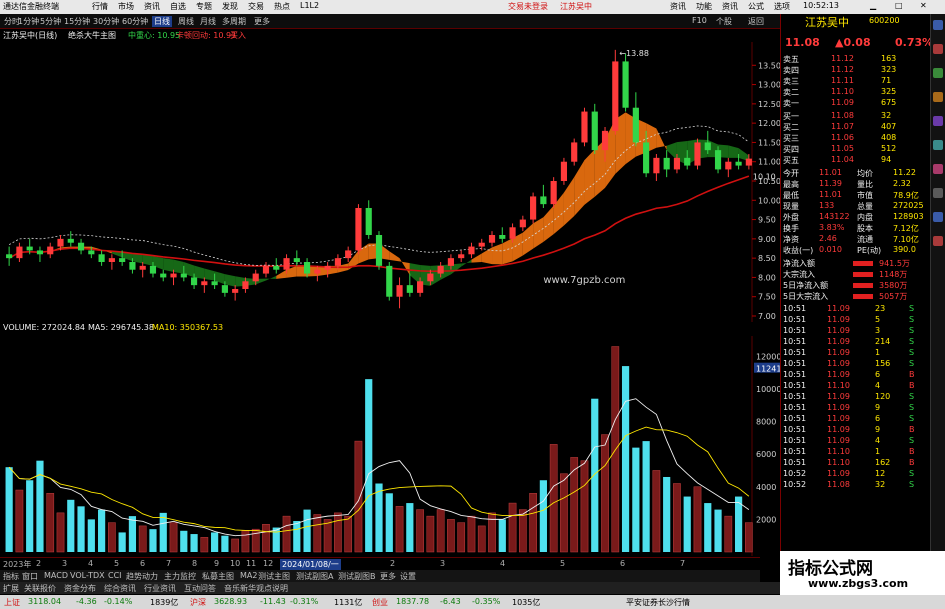  Describe the element at coordinates (274, 576) in the screenshot. I see `tab-test-main: 测试主图` at that location.